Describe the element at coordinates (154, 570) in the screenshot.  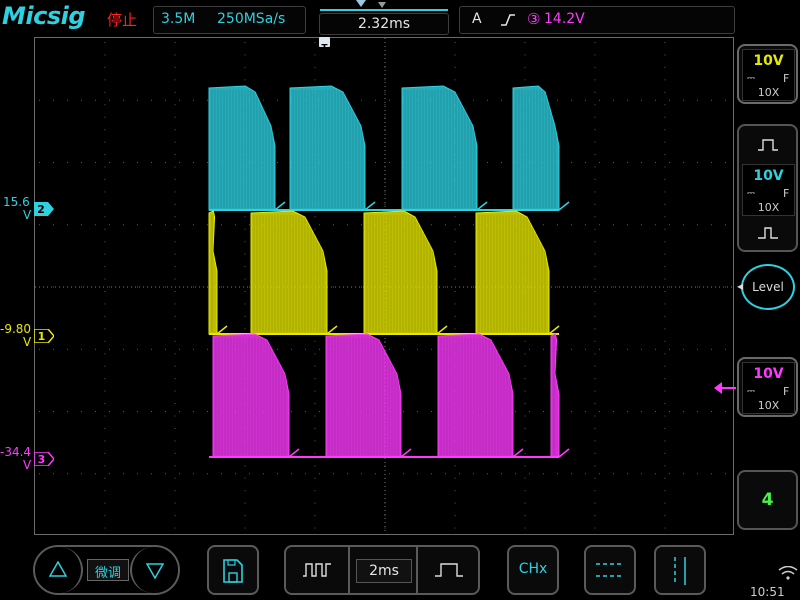
I see `fine-down-button` at that location.